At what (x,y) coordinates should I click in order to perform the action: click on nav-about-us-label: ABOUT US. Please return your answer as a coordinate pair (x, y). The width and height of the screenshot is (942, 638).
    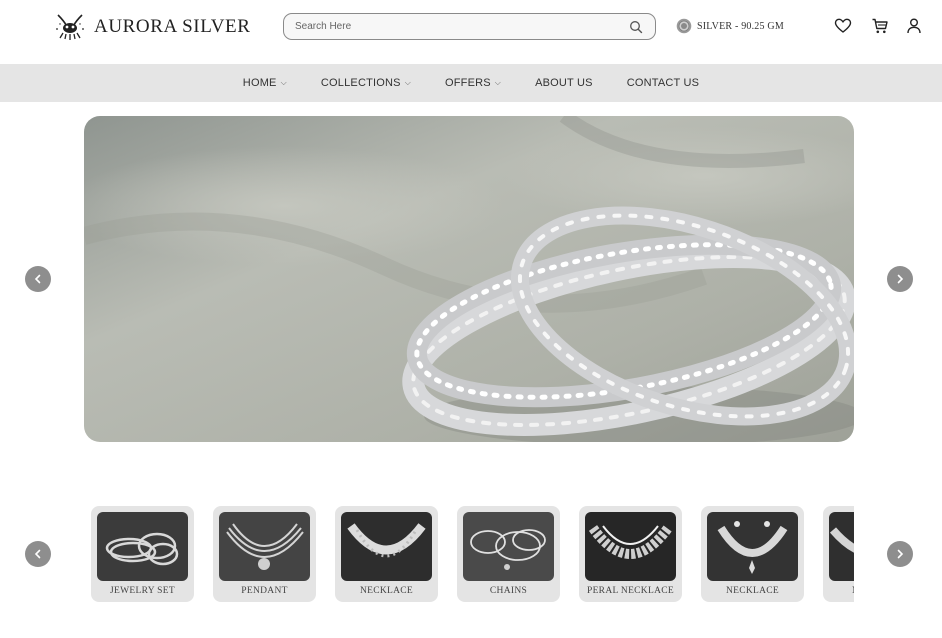
    Looking at the image, I should click on (564, 83).